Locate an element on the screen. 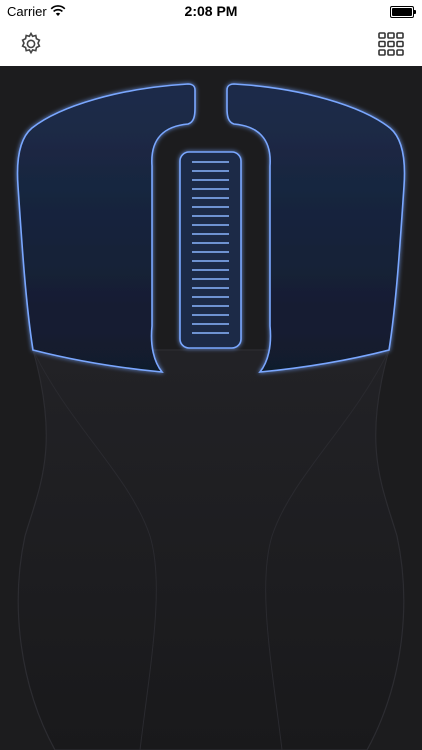  status-bar: Carrier 2:08 PM is located at coordinates (211, 11).